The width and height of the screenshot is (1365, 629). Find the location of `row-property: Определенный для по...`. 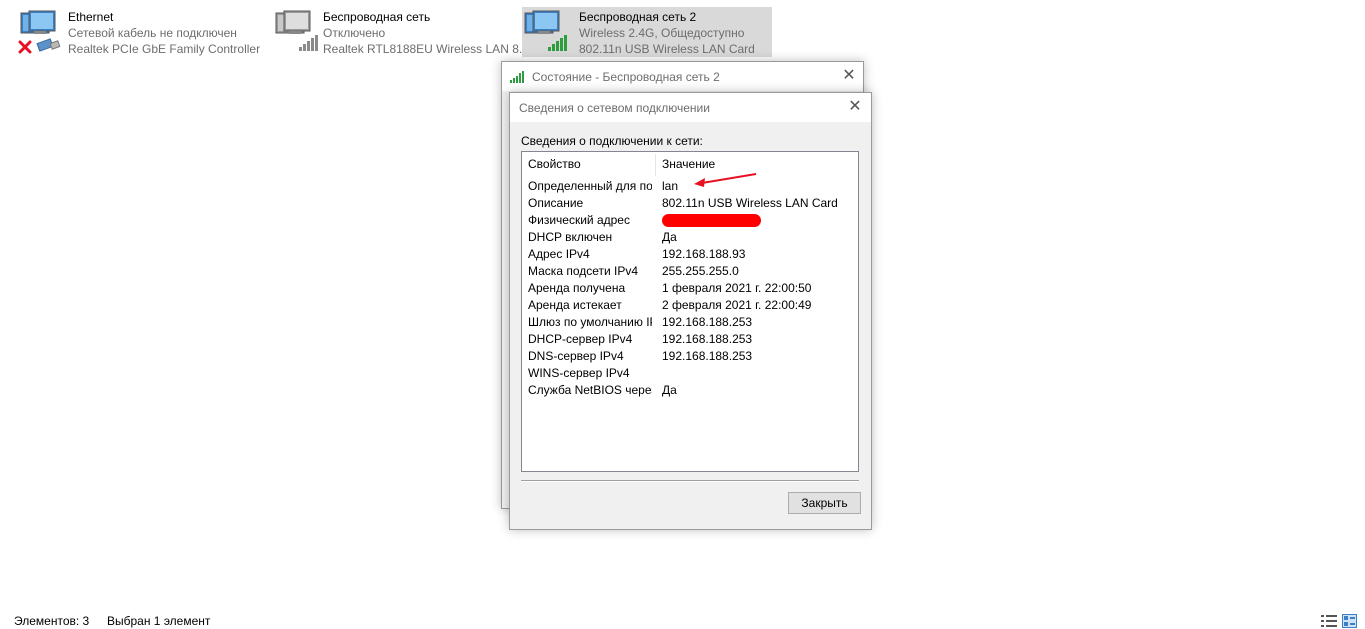

row-property: Определенный для по... is located at coordinates (590, 186).